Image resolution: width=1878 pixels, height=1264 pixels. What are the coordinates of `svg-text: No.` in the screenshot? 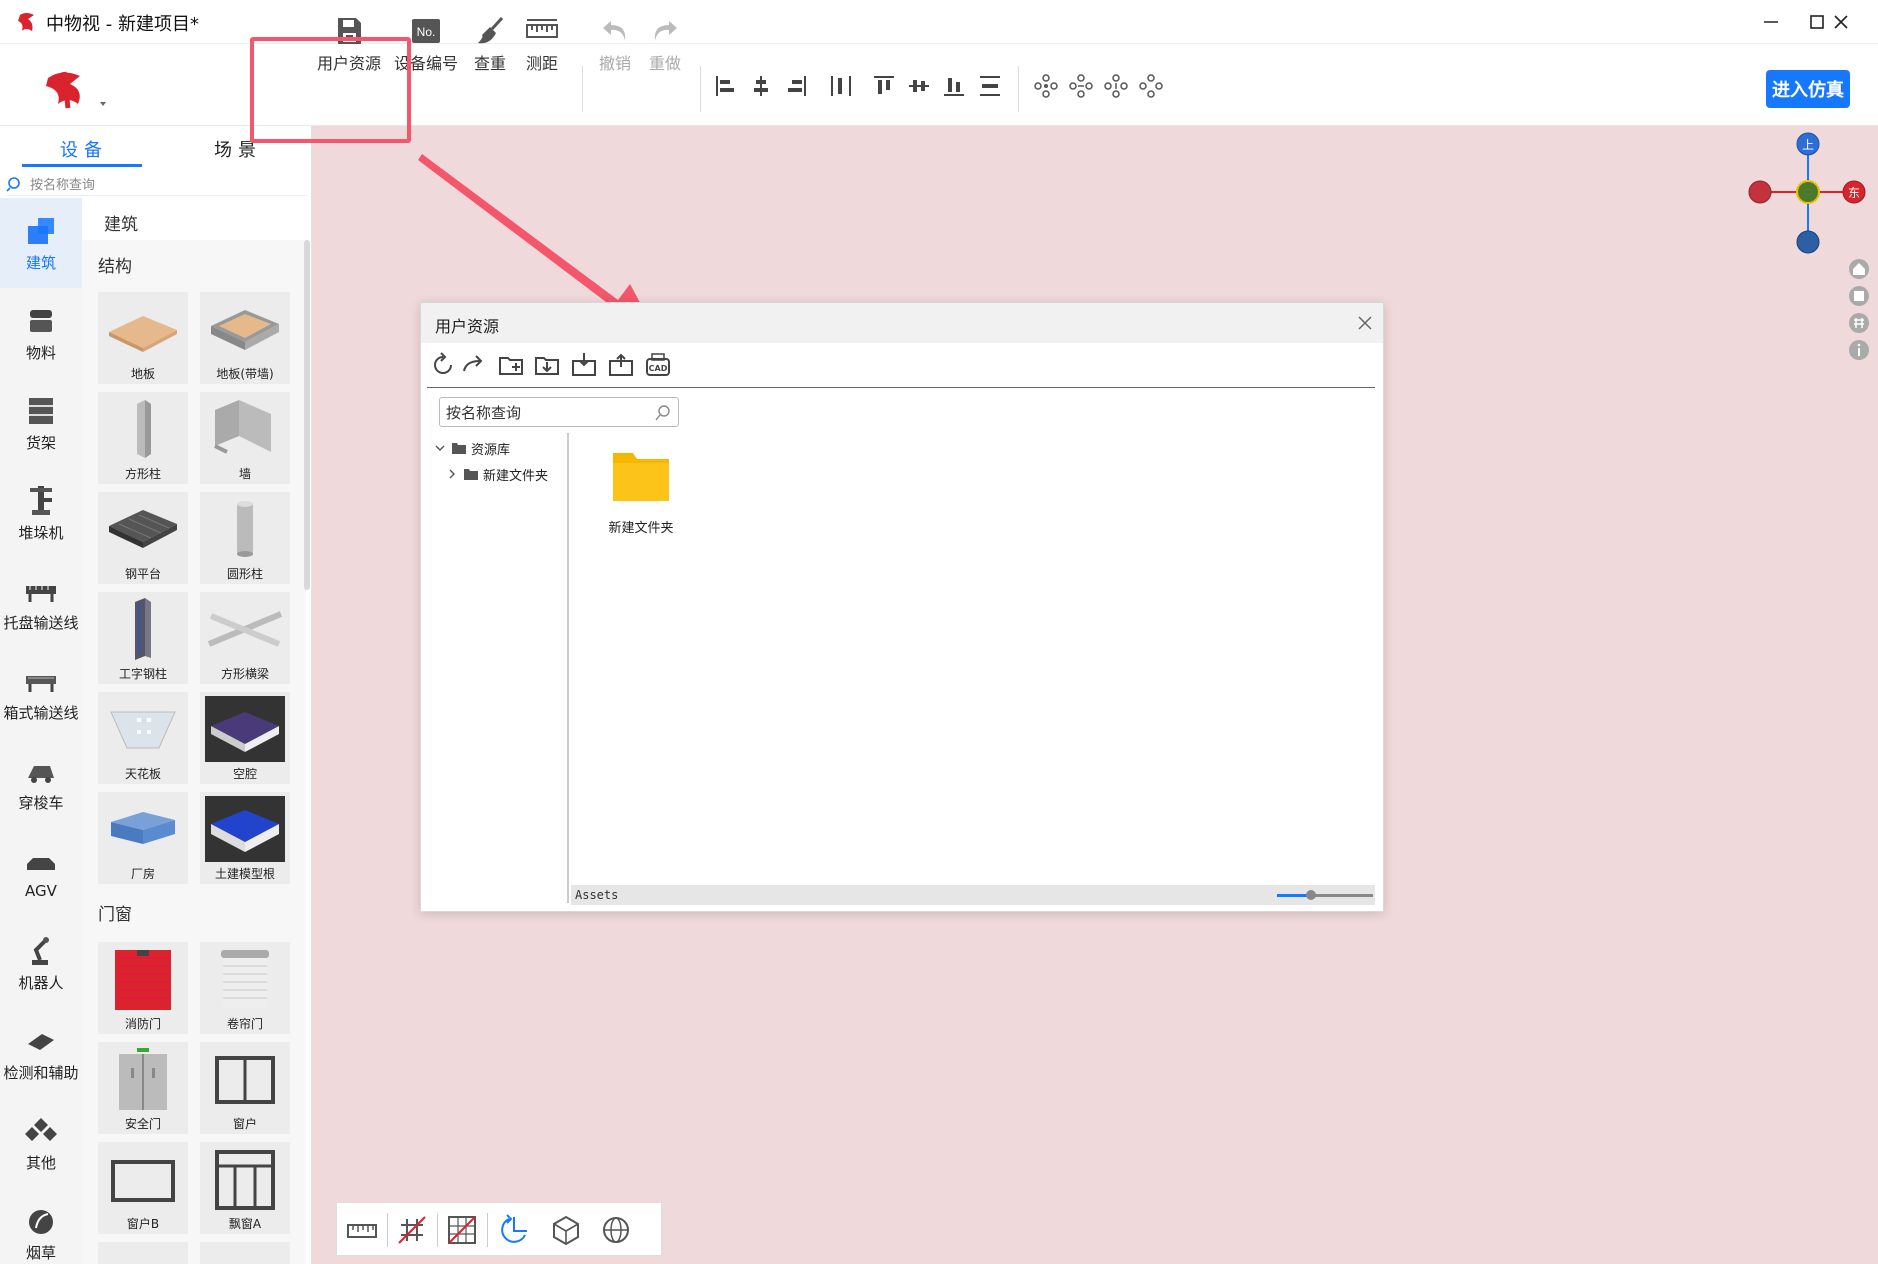 It's located at (426, 32).